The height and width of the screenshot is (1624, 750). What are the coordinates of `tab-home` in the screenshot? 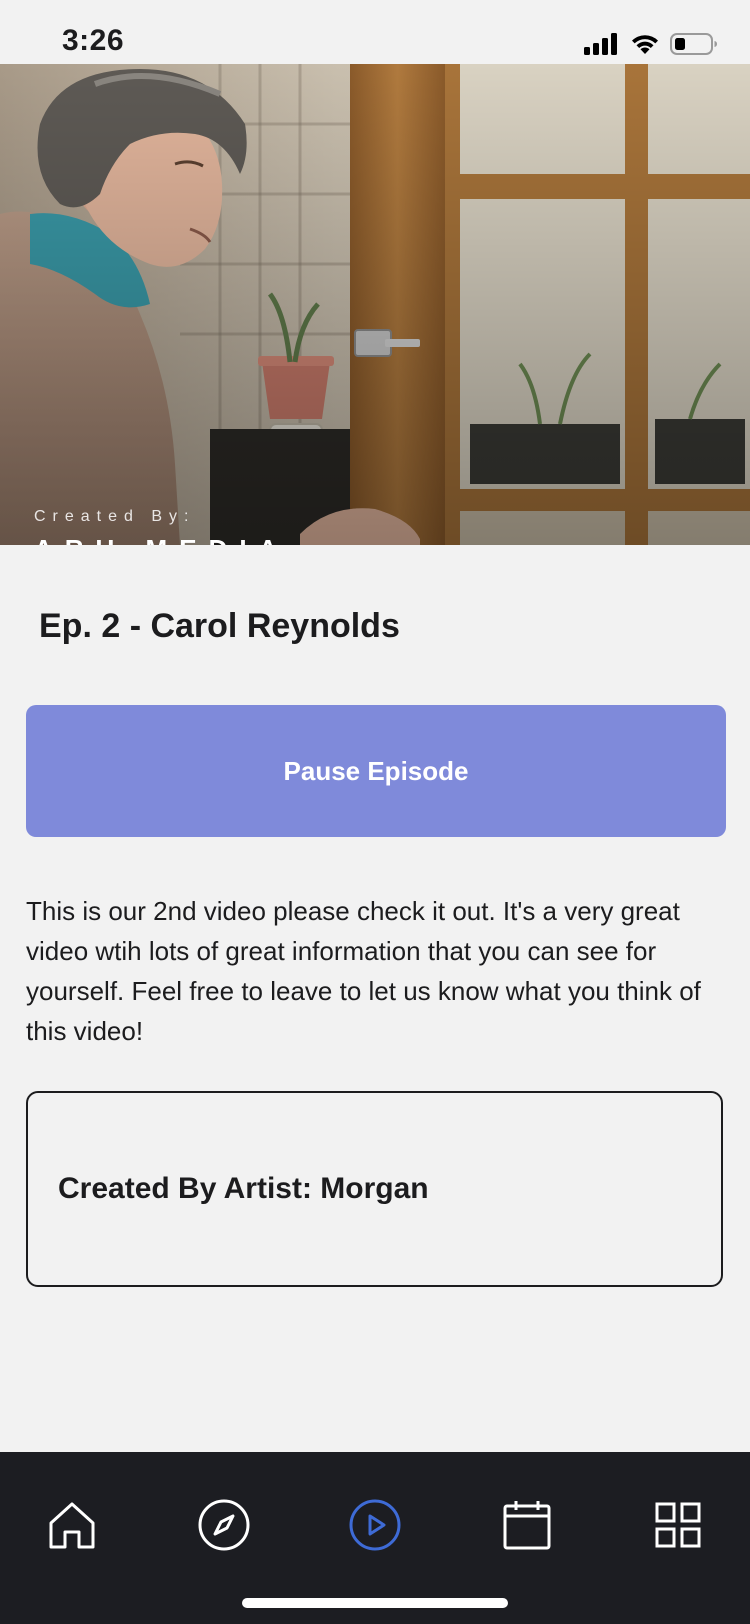 It's located at (72, 1527).